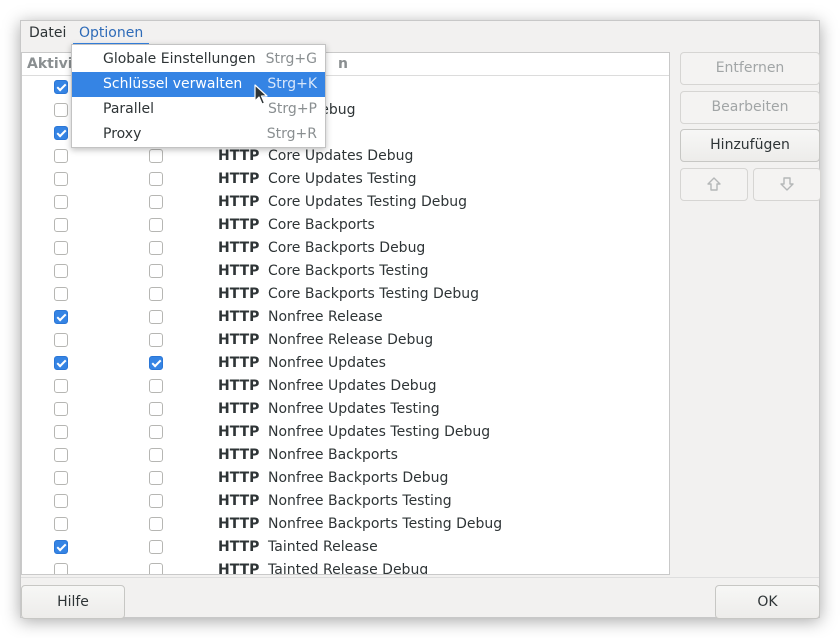  What do you see at coordinates (345, 271) in the screenshot?
I see `table-row: HTTP Core Backports Testing` at bounding box center [345, 271].